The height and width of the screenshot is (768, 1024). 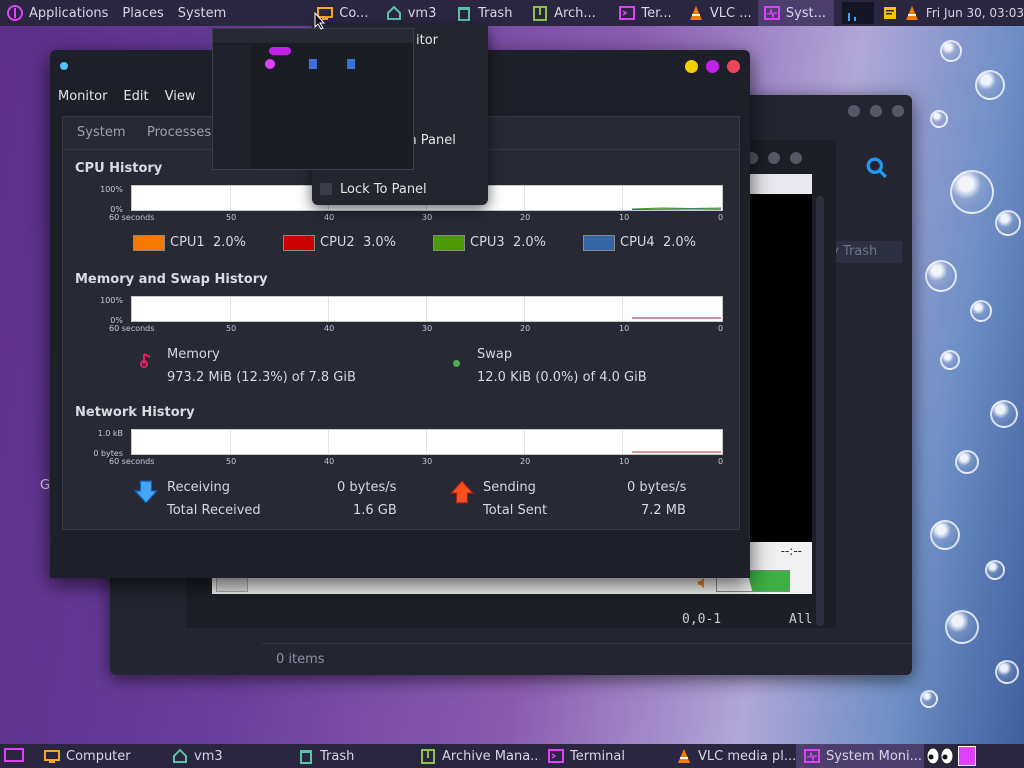 What do you see at coordinates (509, 487) in the screenshot?
I see `sending-label: Sending` at bounding box center [509, 487].